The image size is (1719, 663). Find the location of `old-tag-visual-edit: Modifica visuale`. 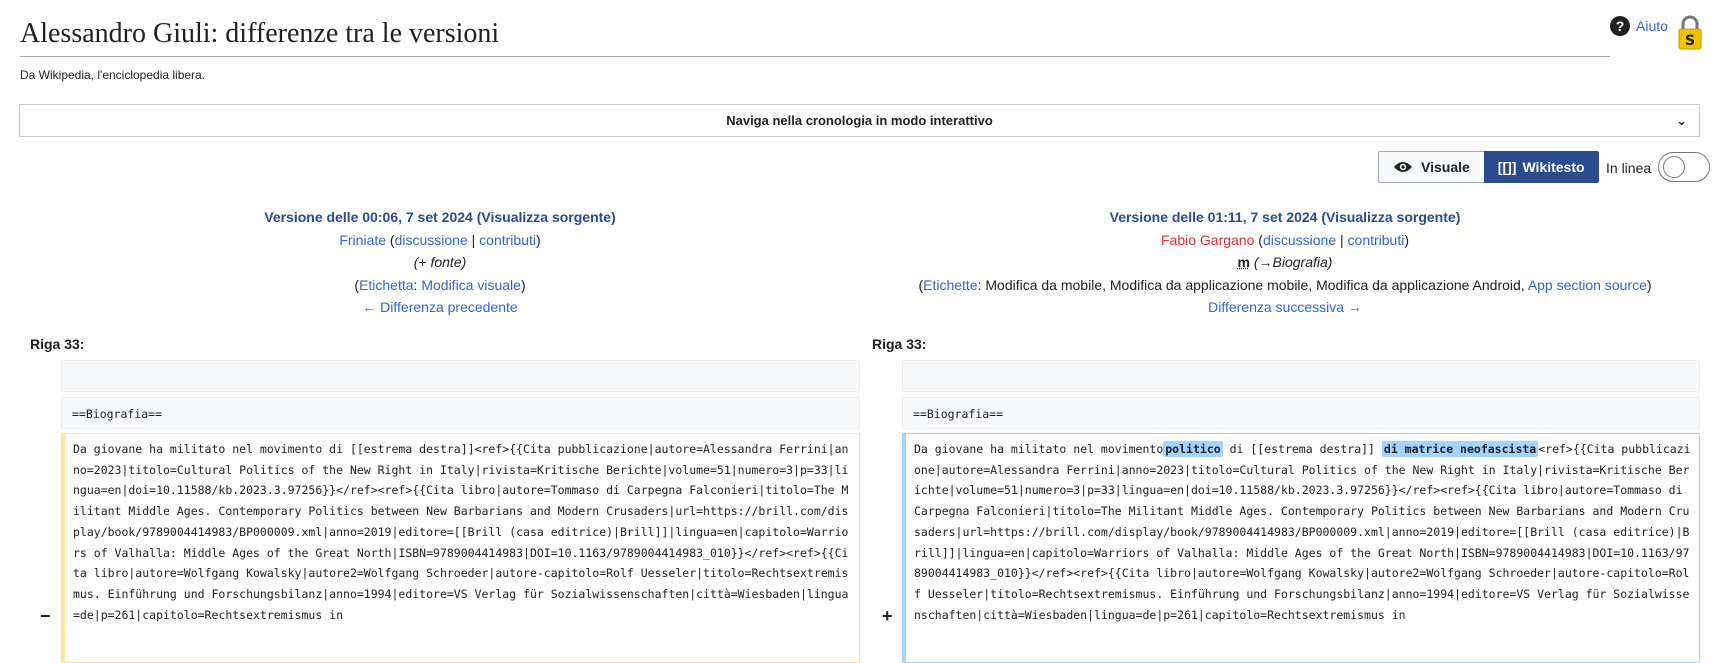

old-tag-visual-edit: Modifica visuale is located at coordinates (471, 285).